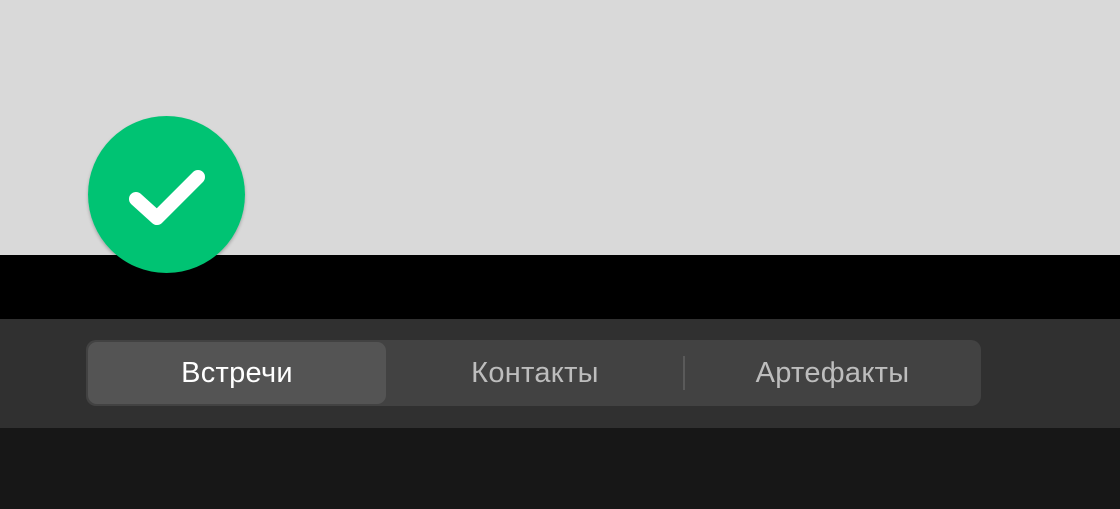 The width and height of the screenshot is (1120, 509). I want to click on tab-label: Встречи, so click(237, 372).